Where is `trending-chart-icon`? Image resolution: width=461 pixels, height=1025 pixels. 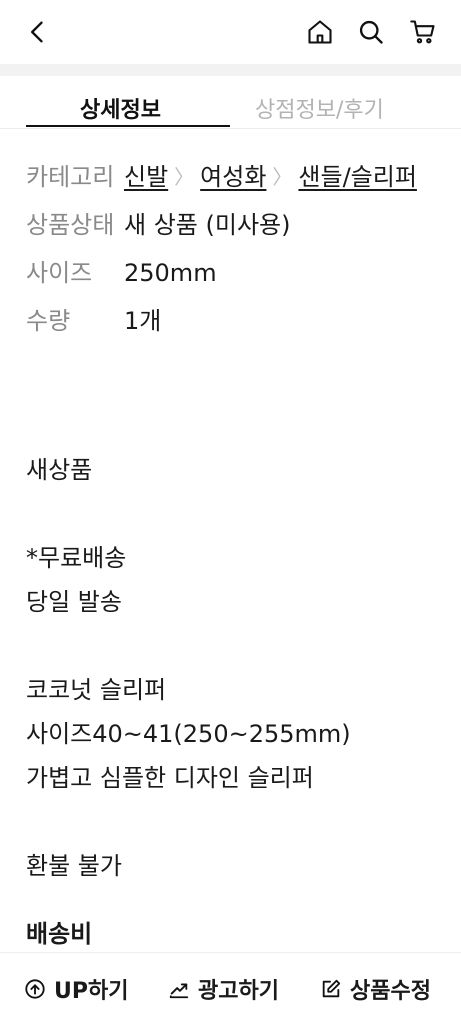
trending-chart-icon is located at coordinates (179, 991).